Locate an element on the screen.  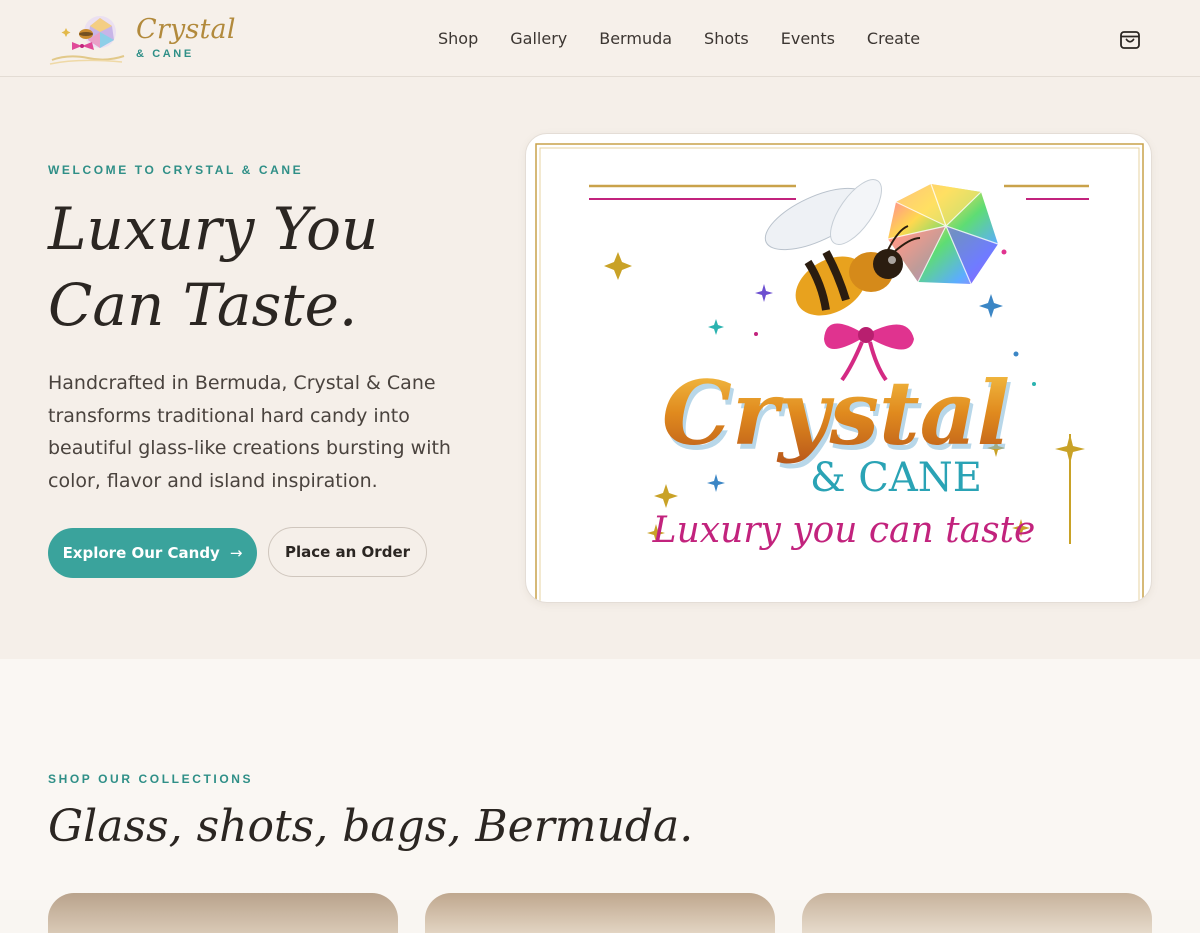
logo-text-crystal: Crystal is located at coordinates (836, 413).